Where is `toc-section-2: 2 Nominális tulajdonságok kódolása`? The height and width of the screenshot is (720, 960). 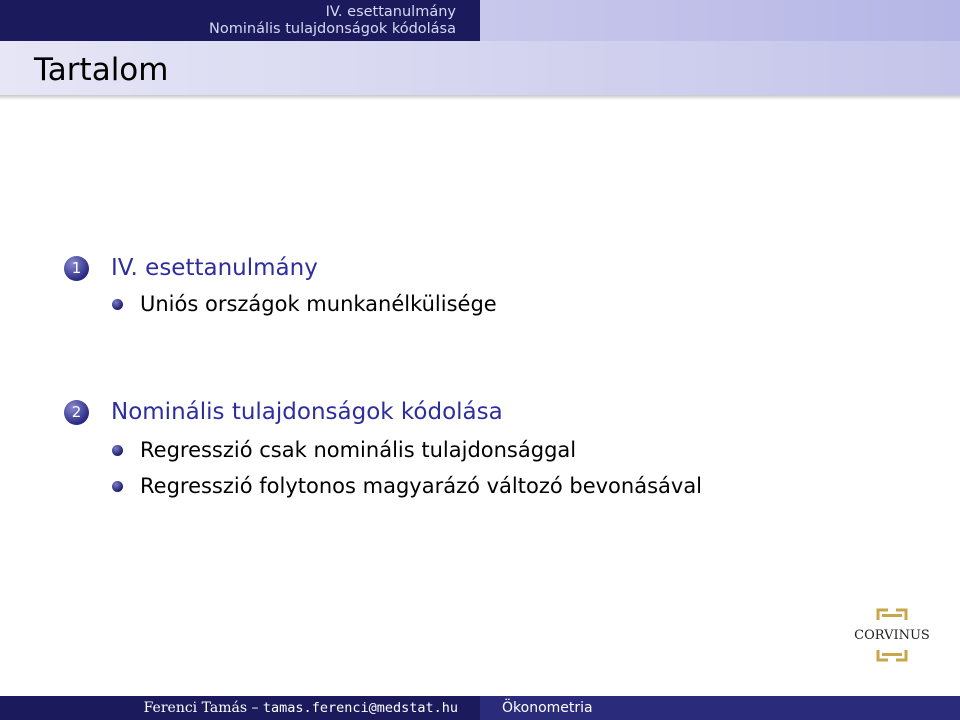 toc-section-2: 2 Nominális tulajdonságok kódolása is located at coordinates (283, 412).